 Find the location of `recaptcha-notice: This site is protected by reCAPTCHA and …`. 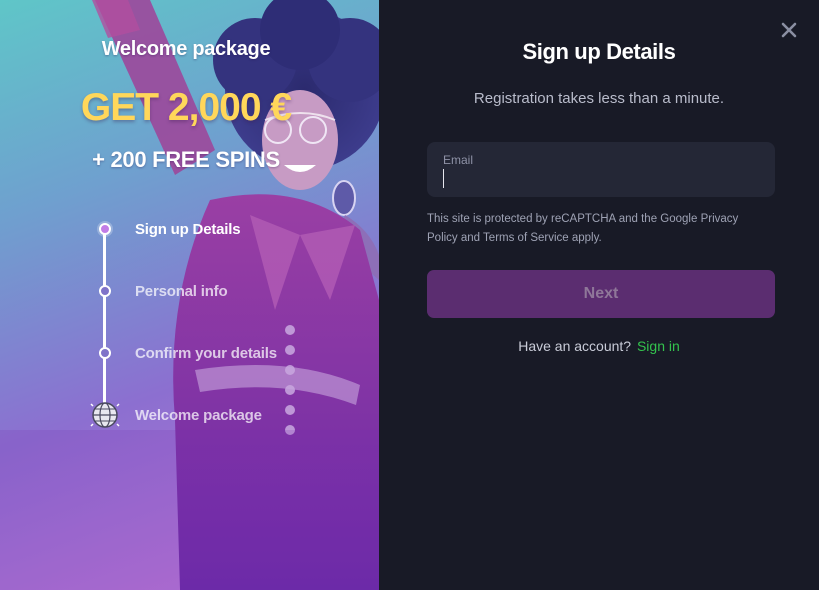

recaptcha-notice: This site is protected by reCAPTCHA and … is located at coordinates (583, 228).